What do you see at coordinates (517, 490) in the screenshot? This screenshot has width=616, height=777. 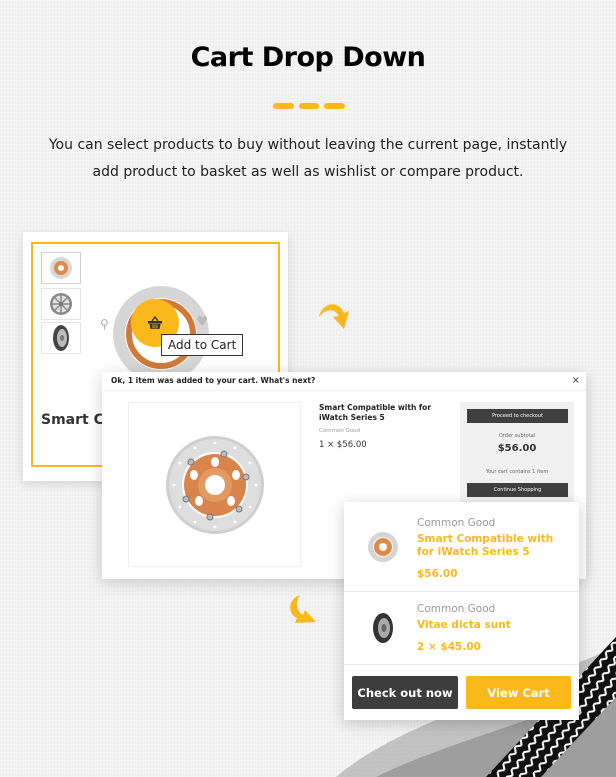 I see `continue-shopping-button: Continue Shopping` at bounding box center [517, 490].